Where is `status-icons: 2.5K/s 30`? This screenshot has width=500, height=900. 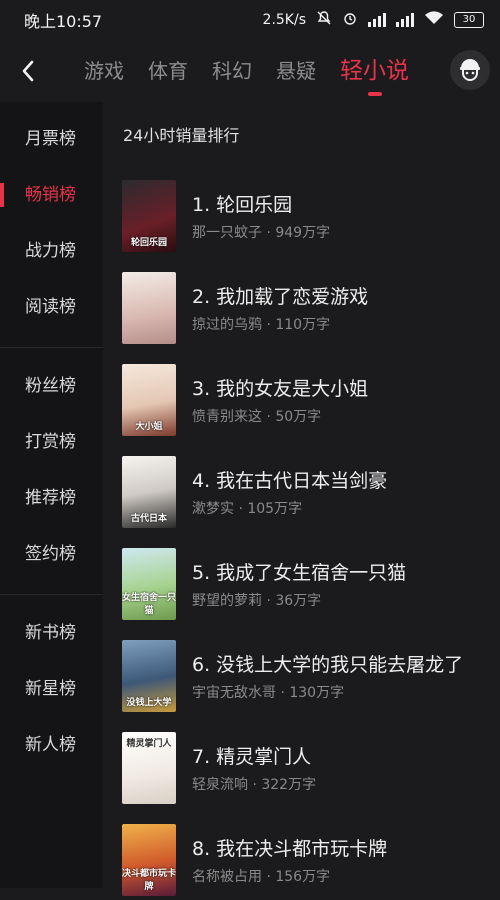
status-icons: 2.5K/s 30 is located at coordinates (373, 20).